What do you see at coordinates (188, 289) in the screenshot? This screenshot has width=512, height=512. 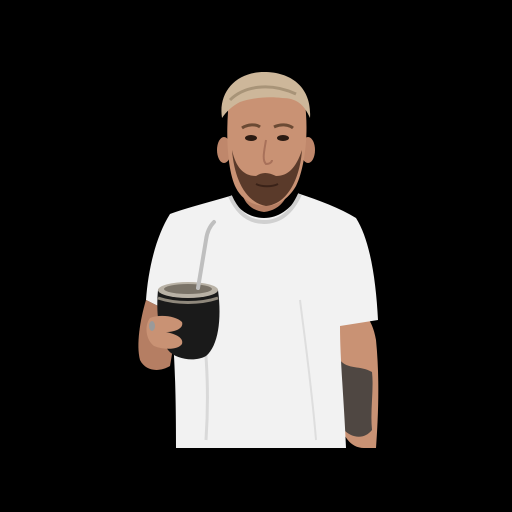 I see `mate-rim-inner` at bounding box center [188, 289].